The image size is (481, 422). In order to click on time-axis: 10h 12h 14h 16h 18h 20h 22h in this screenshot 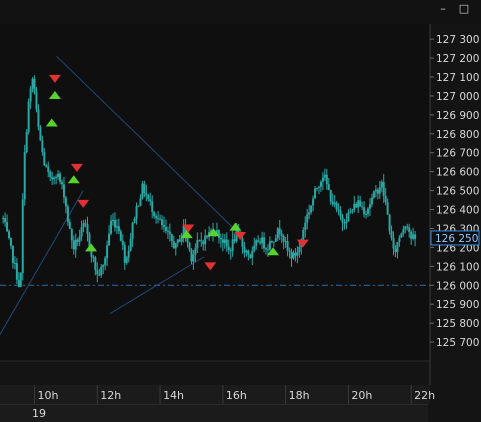, I will do `click(217, 394)`.